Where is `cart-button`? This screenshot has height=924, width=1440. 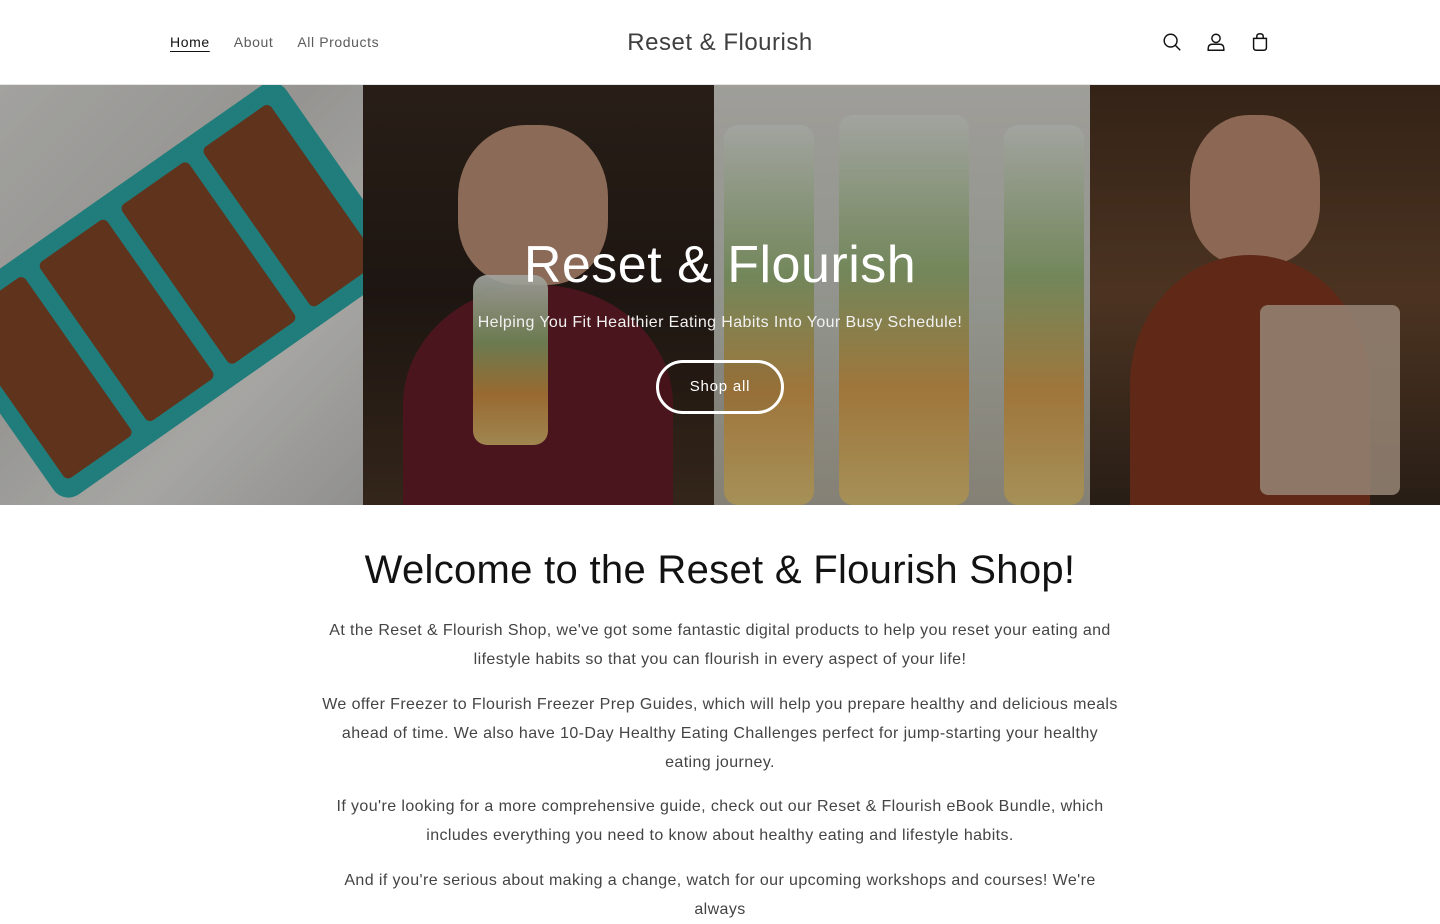 cart-button is located at coordinates (1260, 42).